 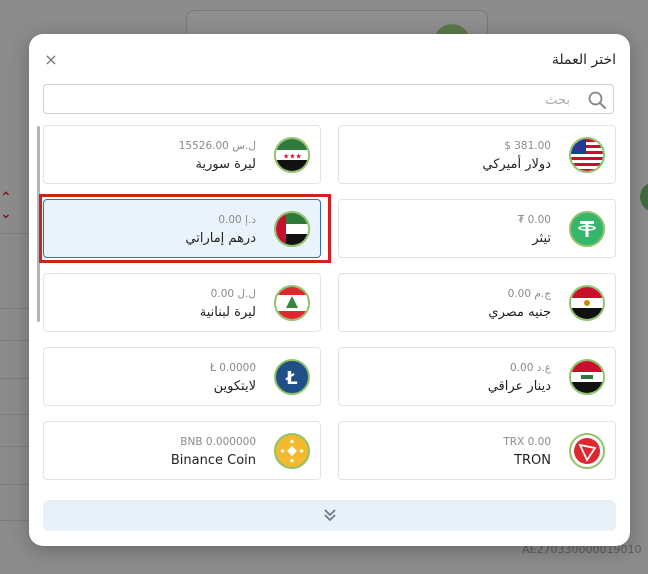 What do you see at coordinates (292, 229) in the screenshot?
I see `uae-flag-icon` at bounding box center [292, 229].